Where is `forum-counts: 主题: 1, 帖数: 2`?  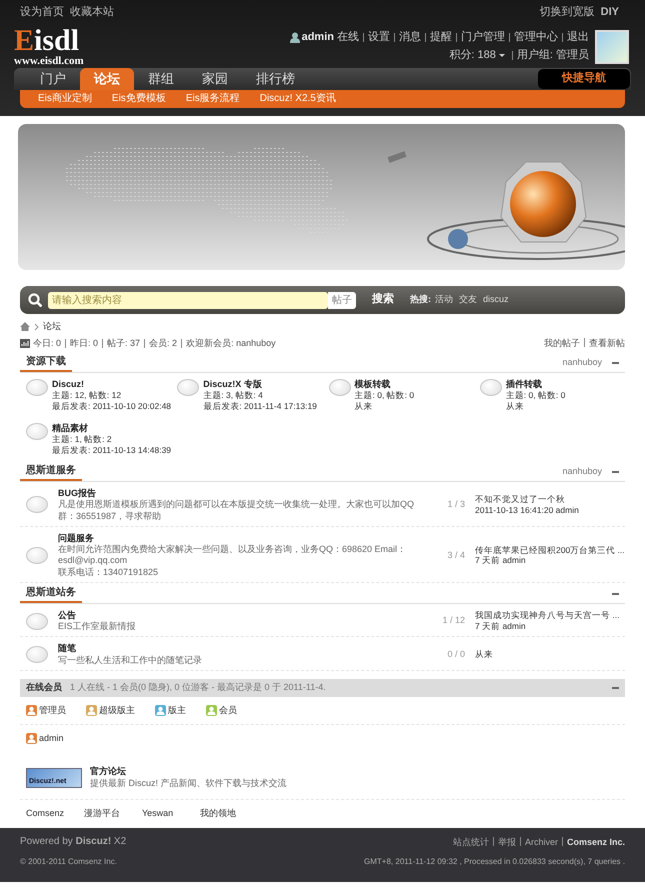
forum-counts: 主题: 1, 帖数: 2 is located at coordinates (82, 439).